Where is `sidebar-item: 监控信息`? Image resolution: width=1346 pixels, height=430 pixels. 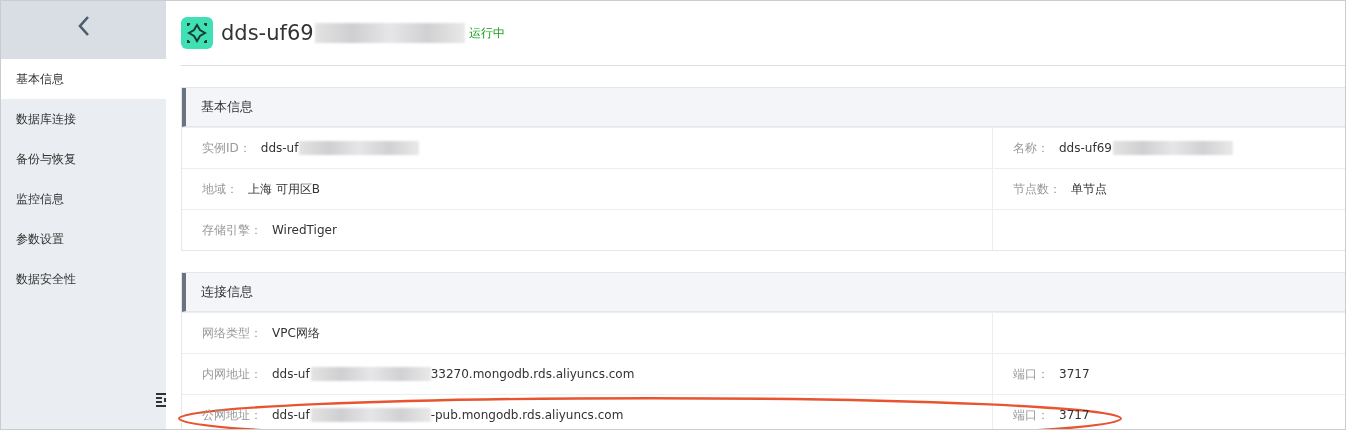 sidebar-item: 监控信息 is located at coordinates (83, 199).